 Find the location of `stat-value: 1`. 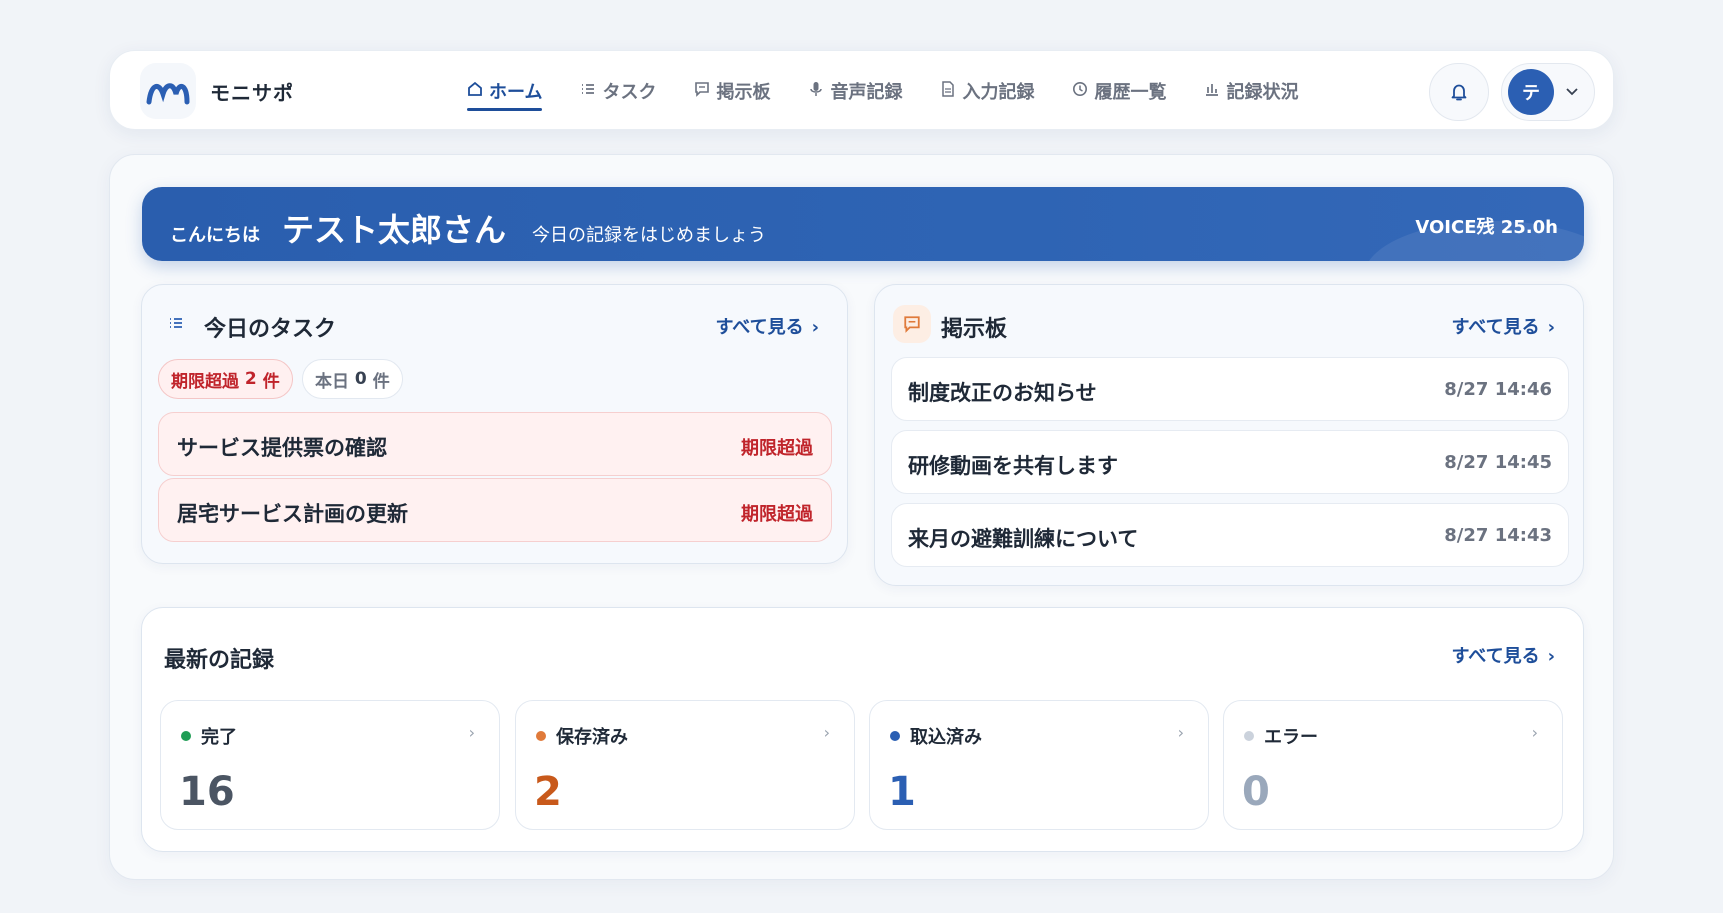

stat-value: 1 is located at coordinates (902, 792).